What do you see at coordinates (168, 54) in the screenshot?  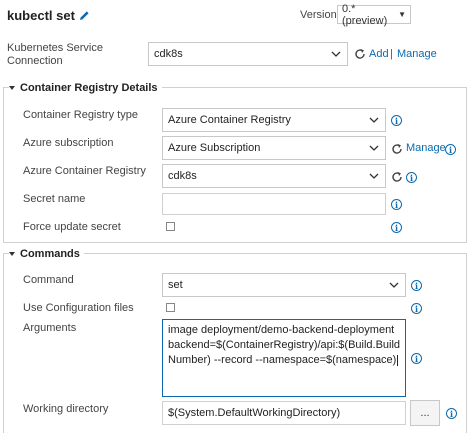 I see `connection-value: cdk8s` at bounding box center [168, 54].